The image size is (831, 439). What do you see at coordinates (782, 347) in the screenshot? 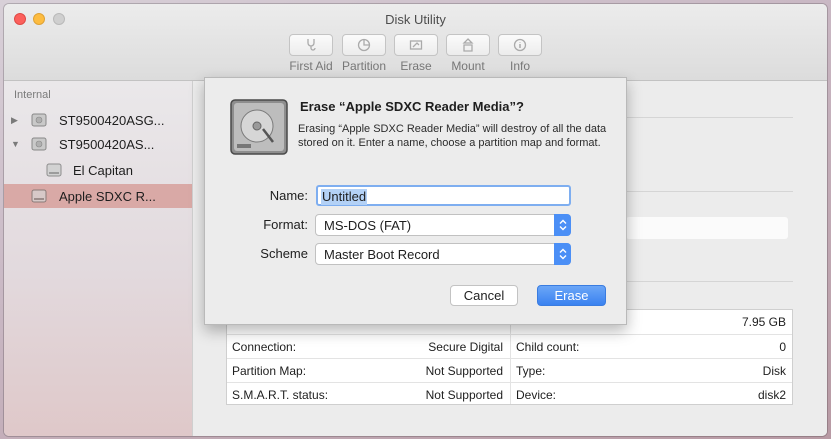
I see `info-value: 0` at bounding box center [782, 347].